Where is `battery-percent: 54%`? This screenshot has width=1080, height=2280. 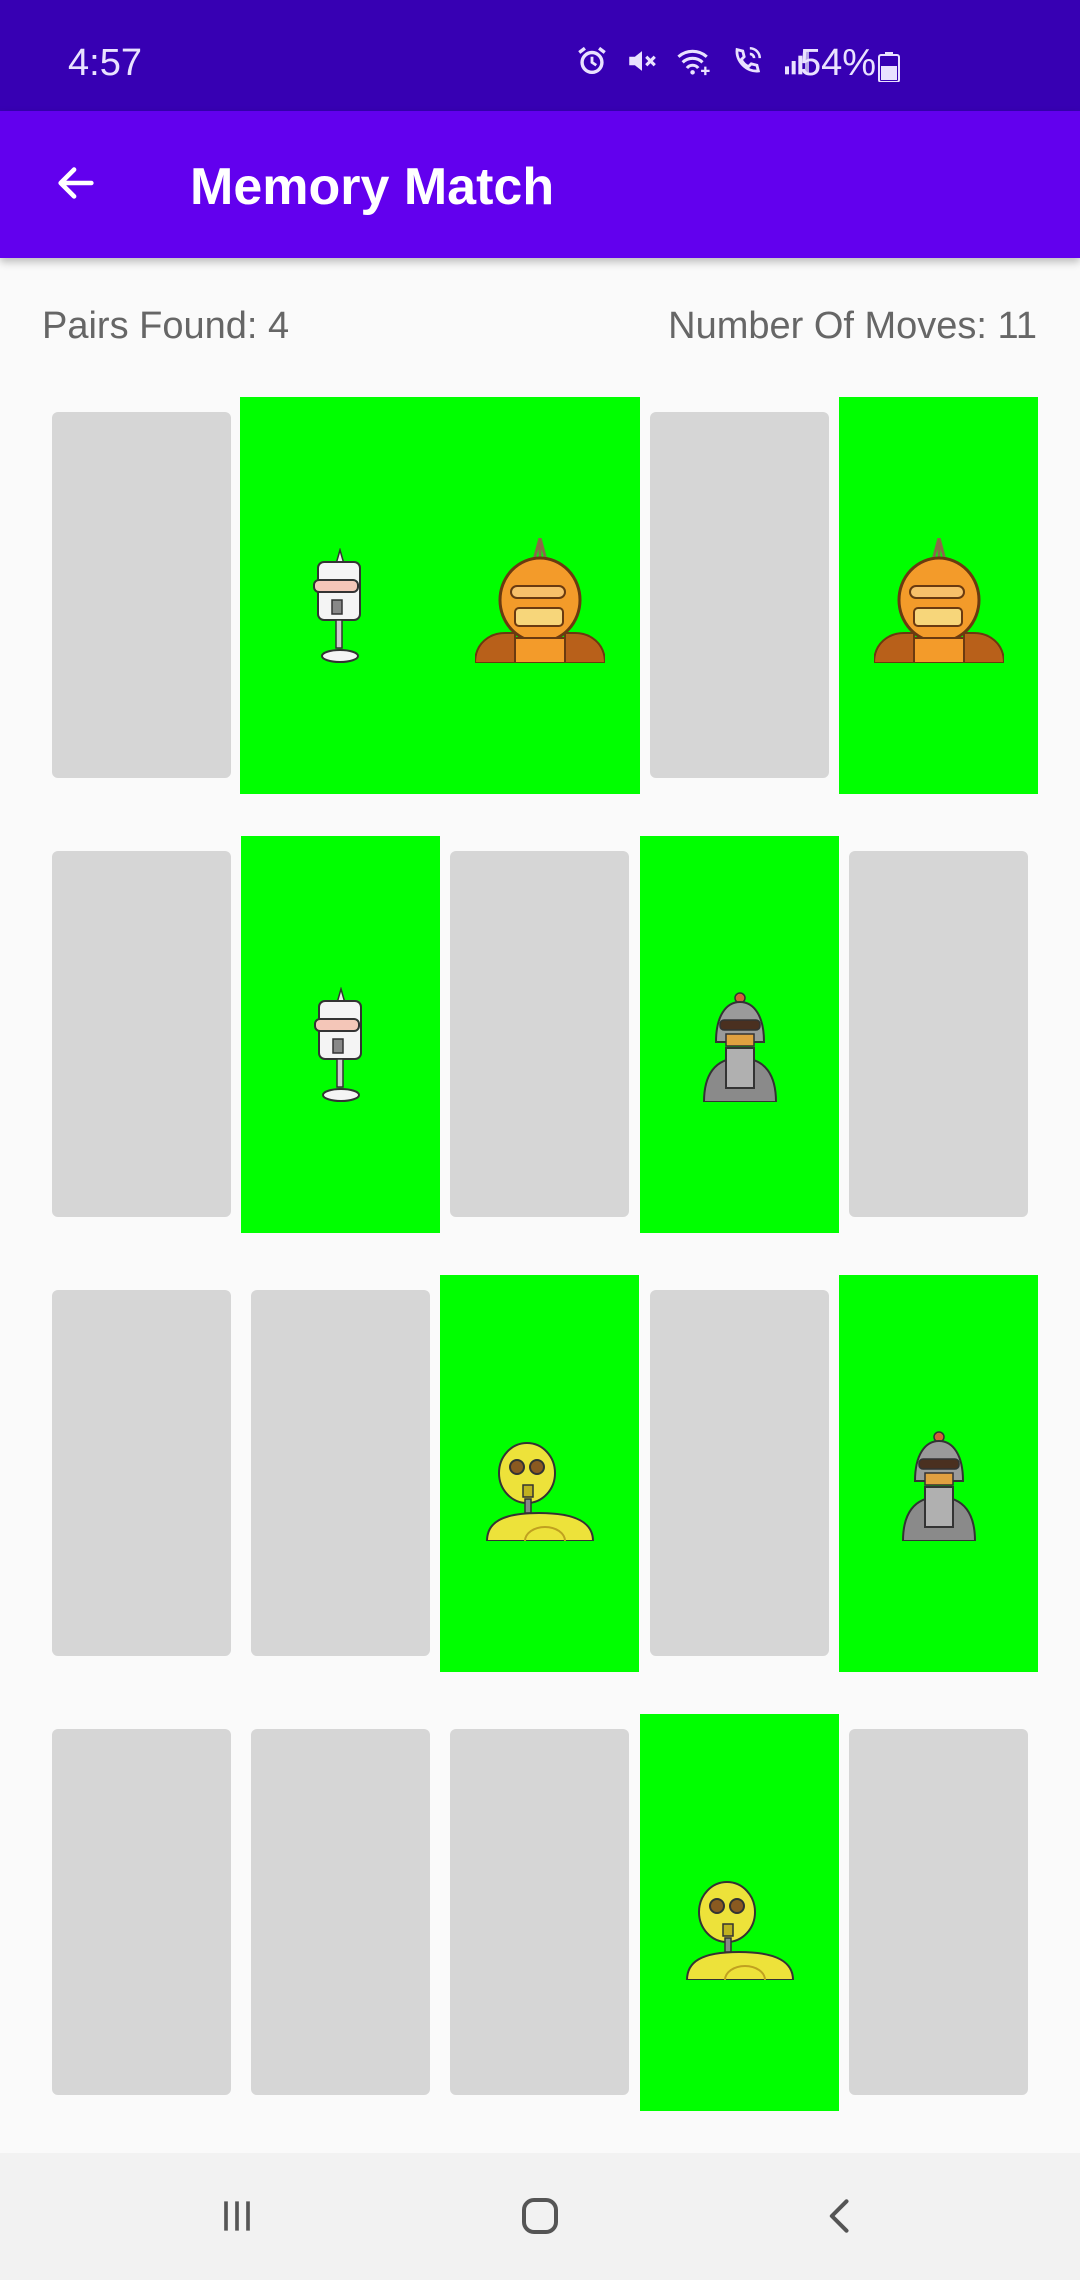 battery-percent: 54% is located at coordinates (838, 63).